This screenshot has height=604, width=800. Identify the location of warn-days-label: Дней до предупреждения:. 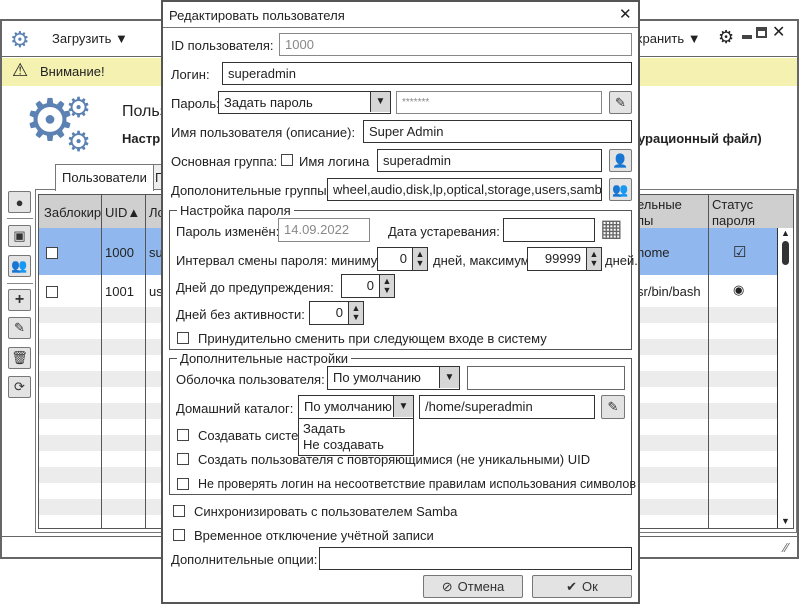
(255, 287).